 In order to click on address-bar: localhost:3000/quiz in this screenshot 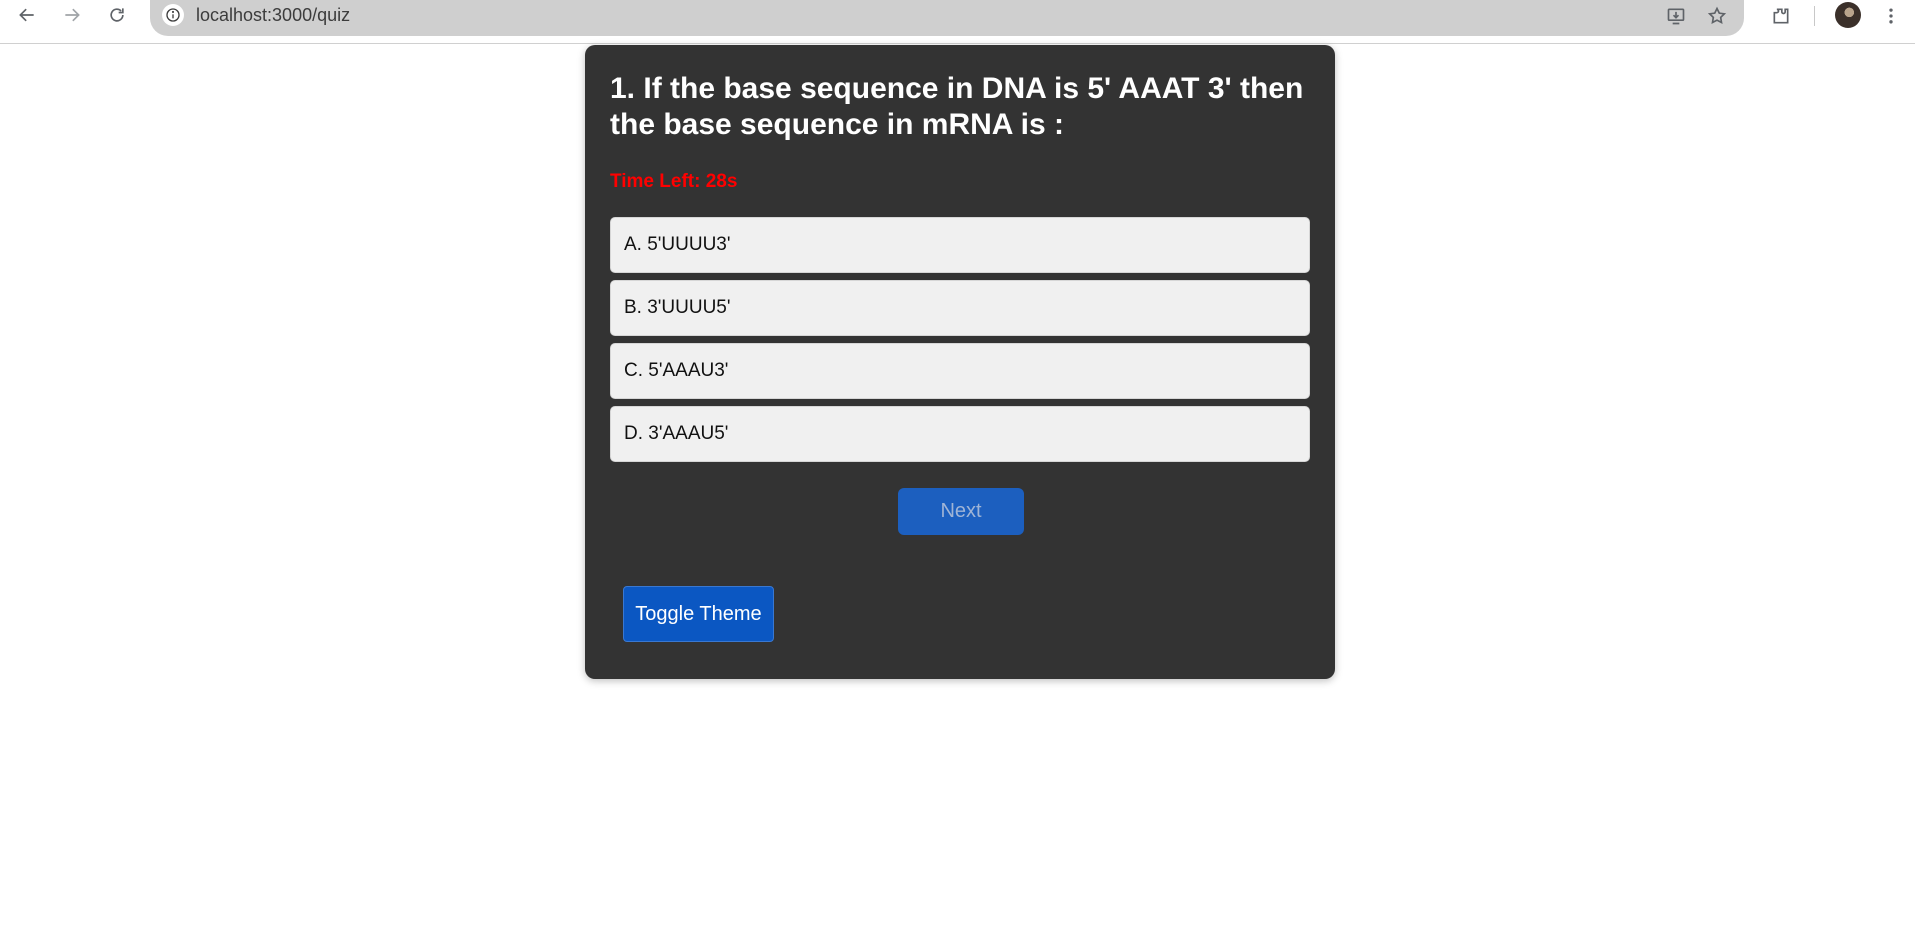, I will do `click(947, 18)`.